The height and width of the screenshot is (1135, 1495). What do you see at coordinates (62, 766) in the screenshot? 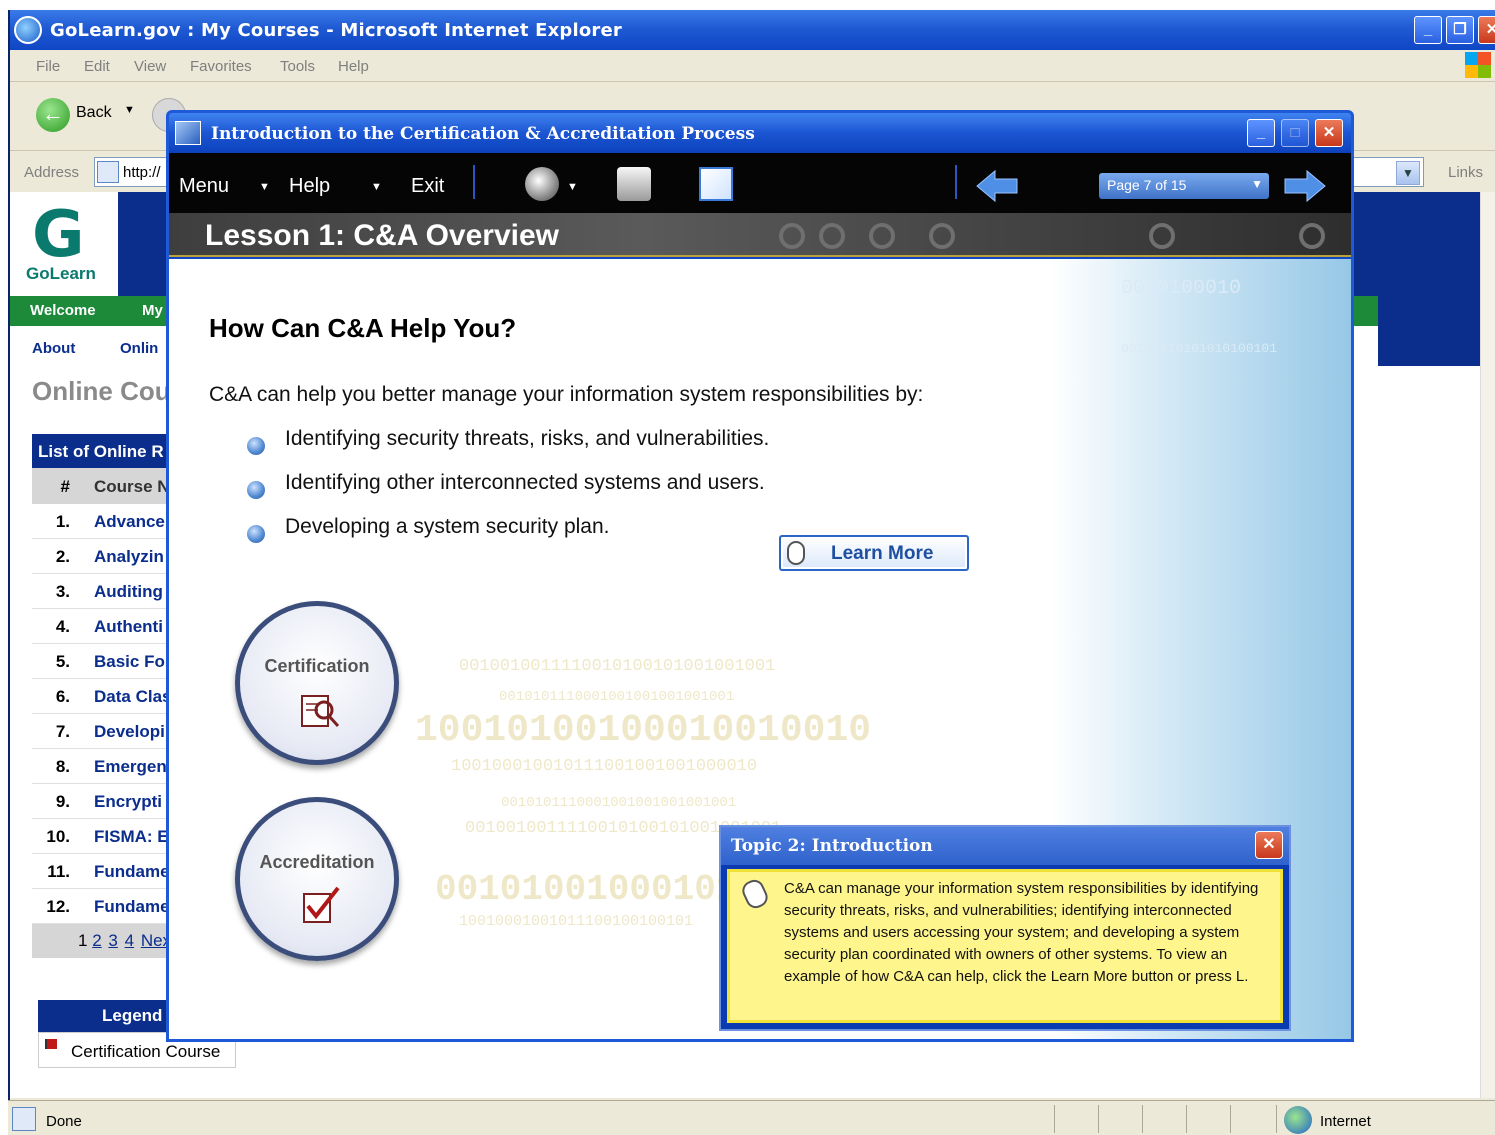
I see `row-number: 8.` at bounding box center [62, 766].